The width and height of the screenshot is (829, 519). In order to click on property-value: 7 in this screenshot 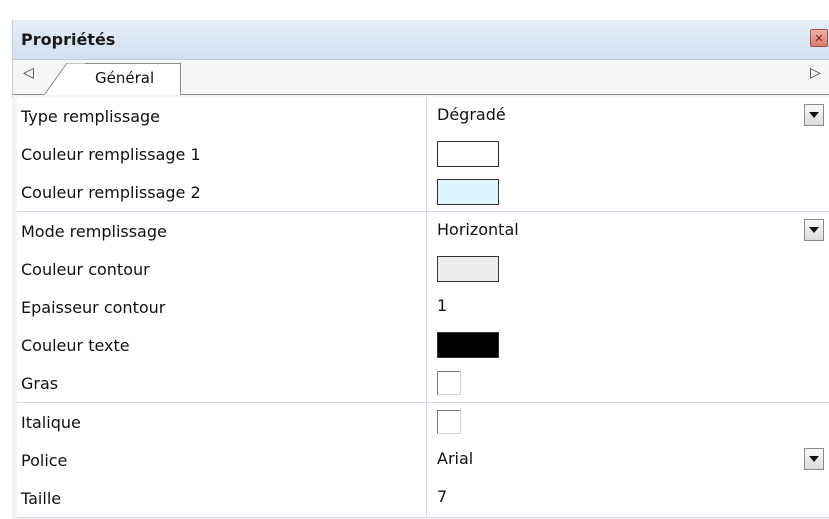, I will do `click(442, 496)`.